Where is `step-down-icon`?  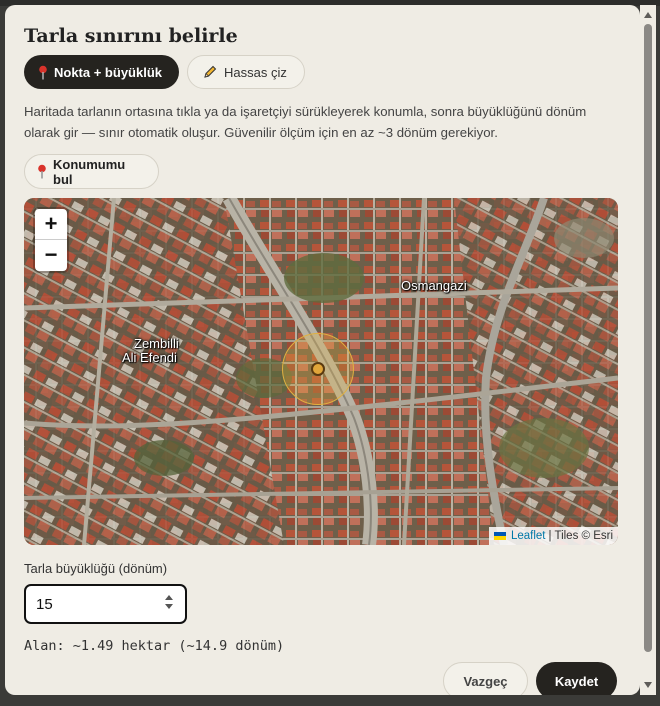 step-down-icon is located at coordinates (169, 606).